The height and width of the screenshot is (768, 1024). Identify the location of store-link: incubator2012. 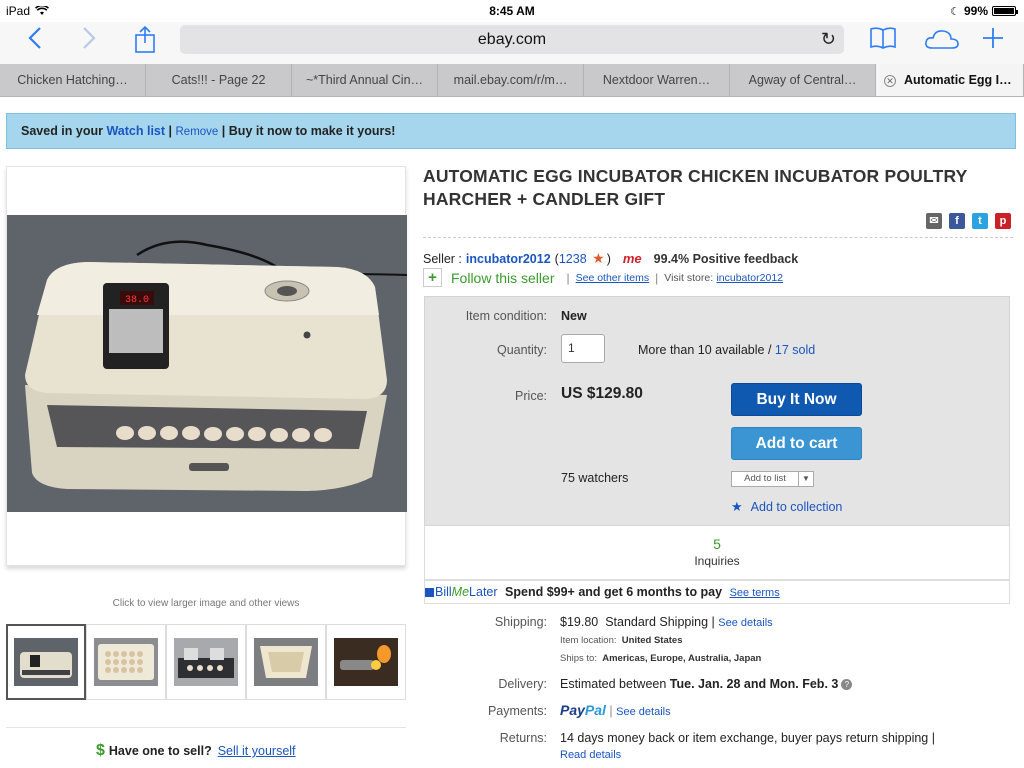
(749, 278).